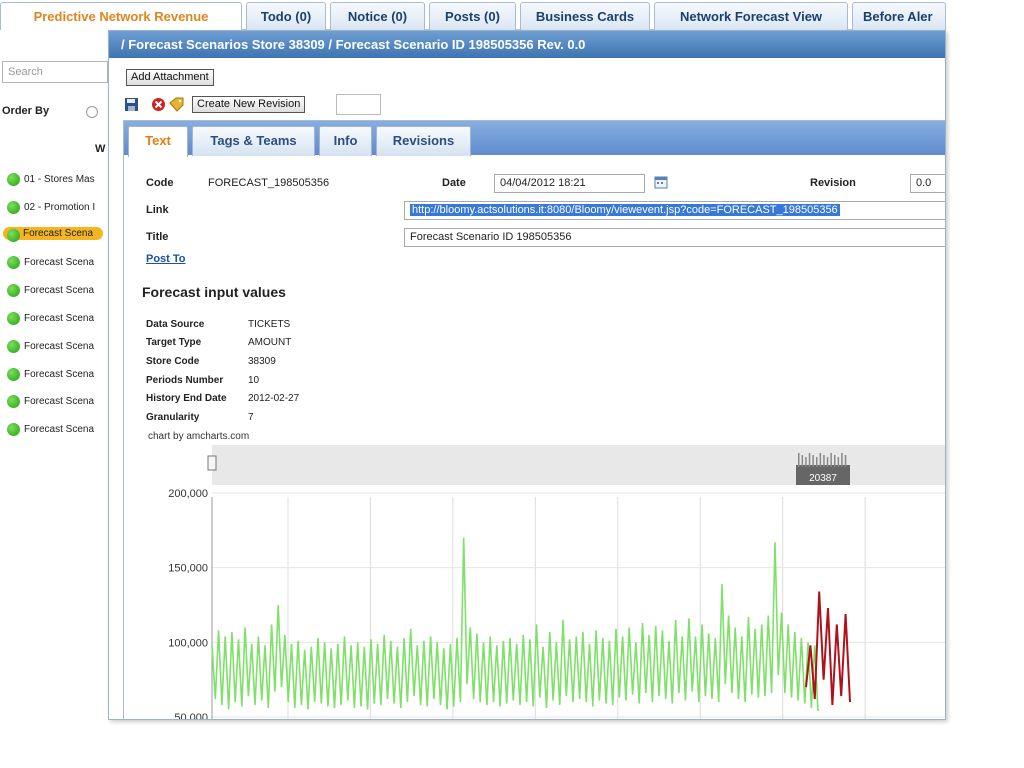 The width and height of the screenshot is (1024, 768). Describe the element at coordinates (174, 342) in the screenshot. I see `input-key: Target Type` at that location.